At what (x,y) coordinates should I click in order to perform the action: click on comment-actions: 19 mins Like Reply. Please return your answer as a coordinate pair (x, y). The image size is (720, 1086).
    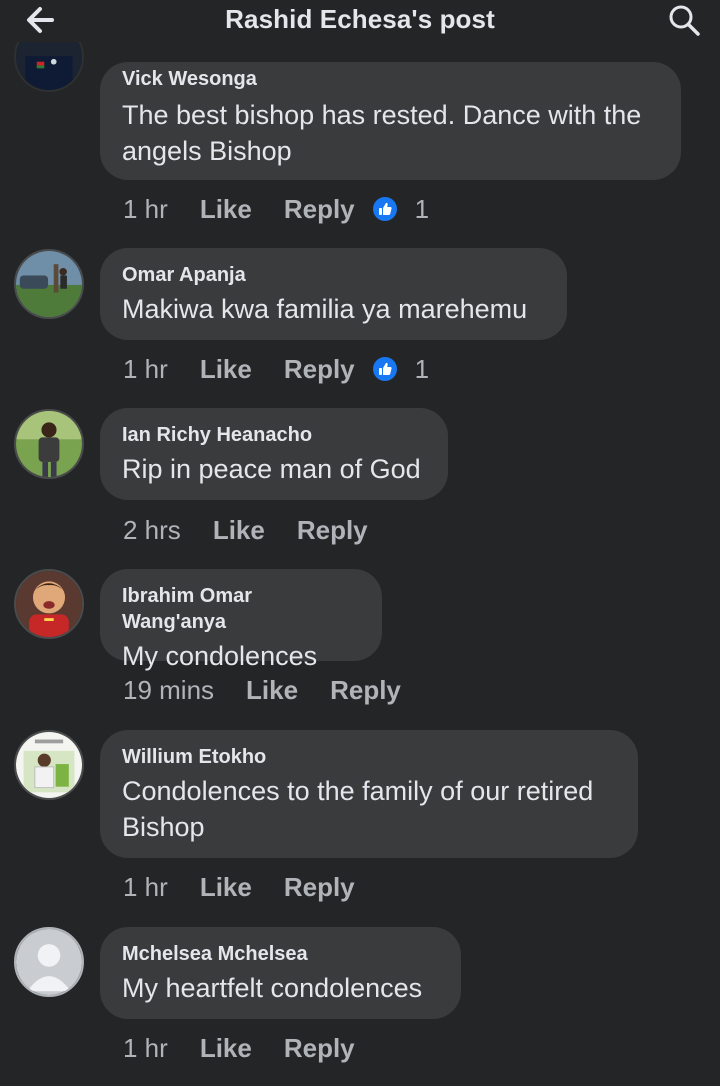
    Looking at the image, I should click on (271, 690).